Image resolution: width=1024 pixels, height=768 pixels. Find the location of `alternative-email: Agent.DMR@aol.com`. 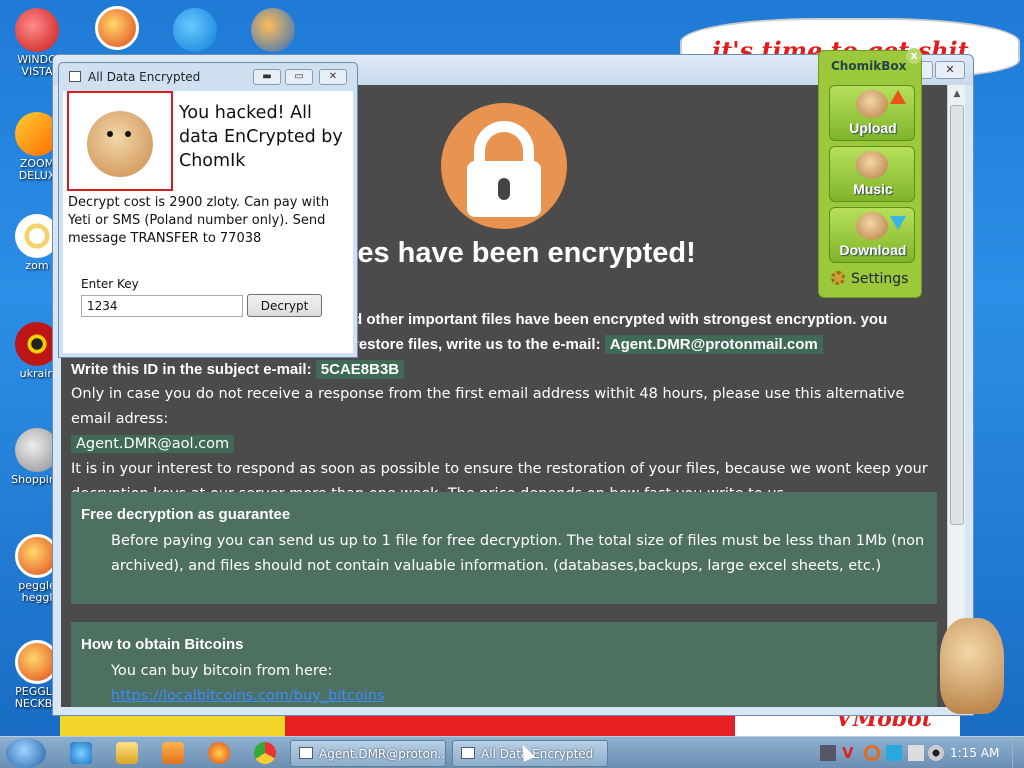

alternative-email: Agent.DMR@aol.com is located at coordinates (153, 444).